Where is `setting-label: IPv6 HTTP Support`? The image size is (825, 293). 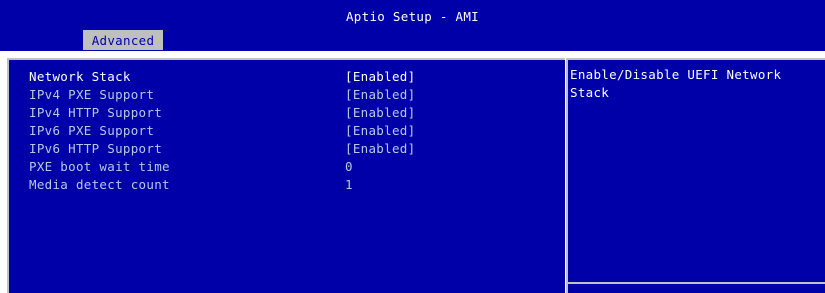
setting-label: IPv6 HTTP Support is located at coordinates (96, 148).